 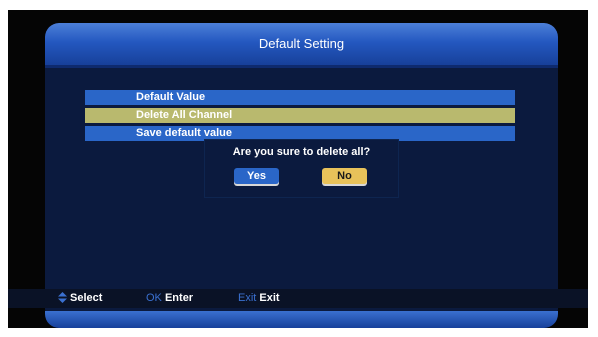 I want to click on exit-key-label: Exit, so click(x=247, y=298).